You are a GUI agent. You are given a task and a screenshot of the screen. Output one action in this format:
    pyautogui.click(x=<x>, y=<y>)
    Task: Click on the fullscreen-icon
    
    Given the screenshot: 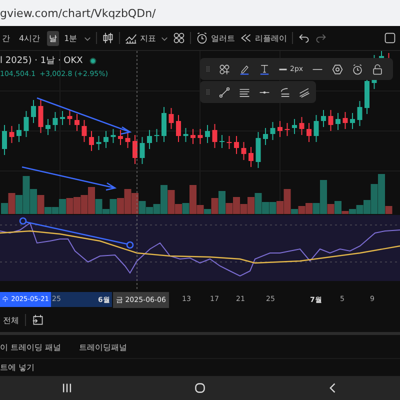 What is the action you would take?
    pyautogui.click(x=390, y=38)
    